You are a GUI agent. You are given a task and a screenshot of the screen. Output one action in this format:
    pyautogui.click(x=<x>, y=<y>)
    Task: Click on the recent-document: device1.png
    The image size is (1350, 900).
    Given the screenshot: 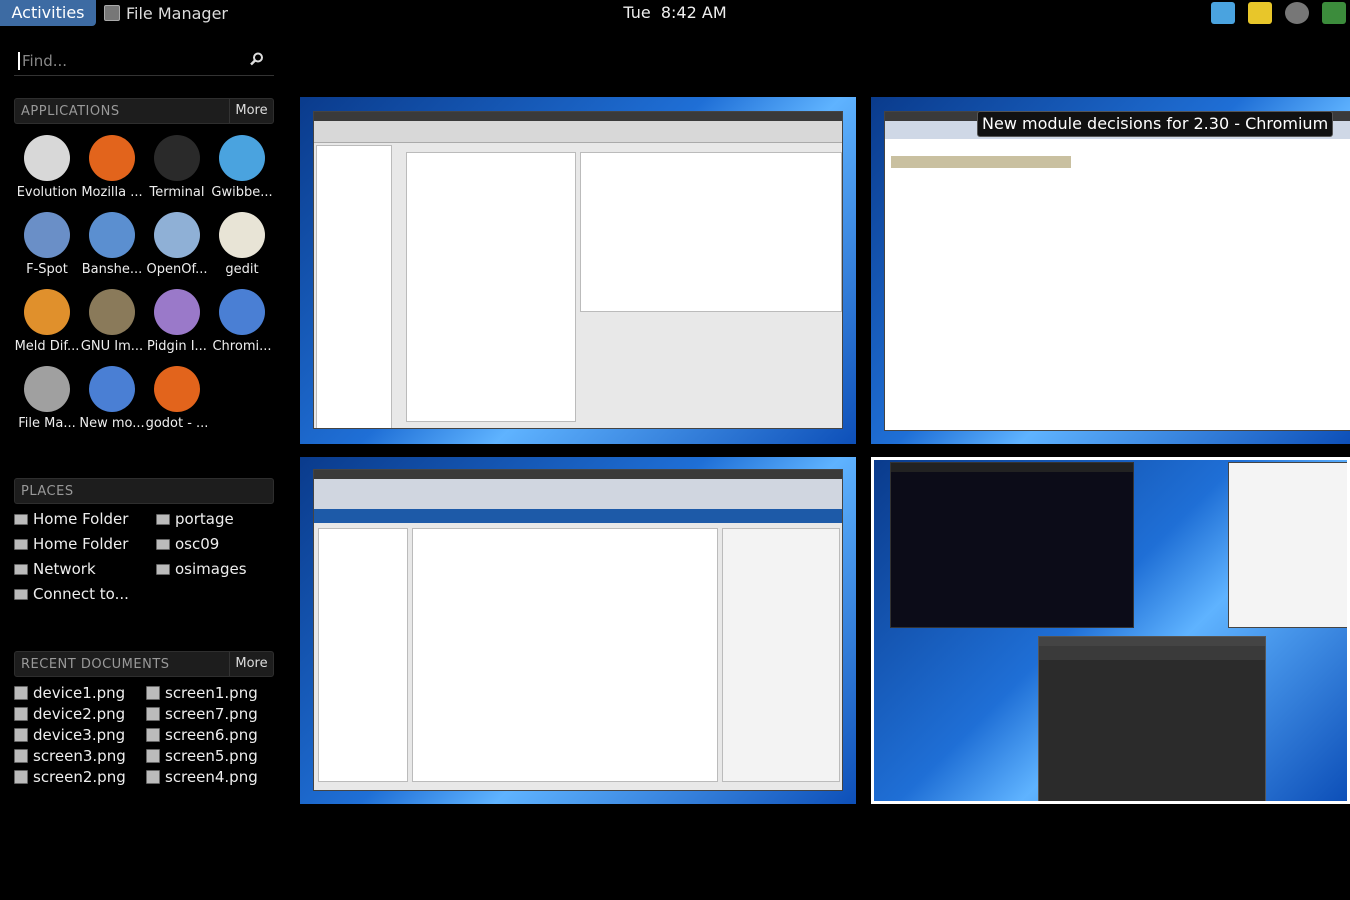 What is the action you would take?
    pyautogui.click(x=69, y=693)
    